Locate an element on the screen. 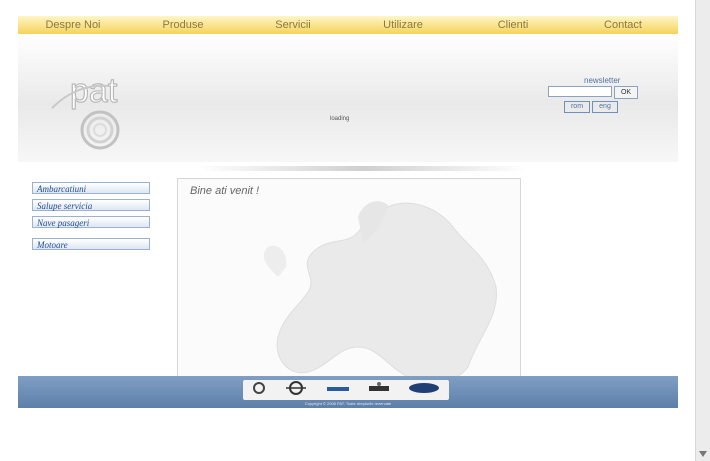  menu-motoare: Motoare is located at coordinates (91, 244).